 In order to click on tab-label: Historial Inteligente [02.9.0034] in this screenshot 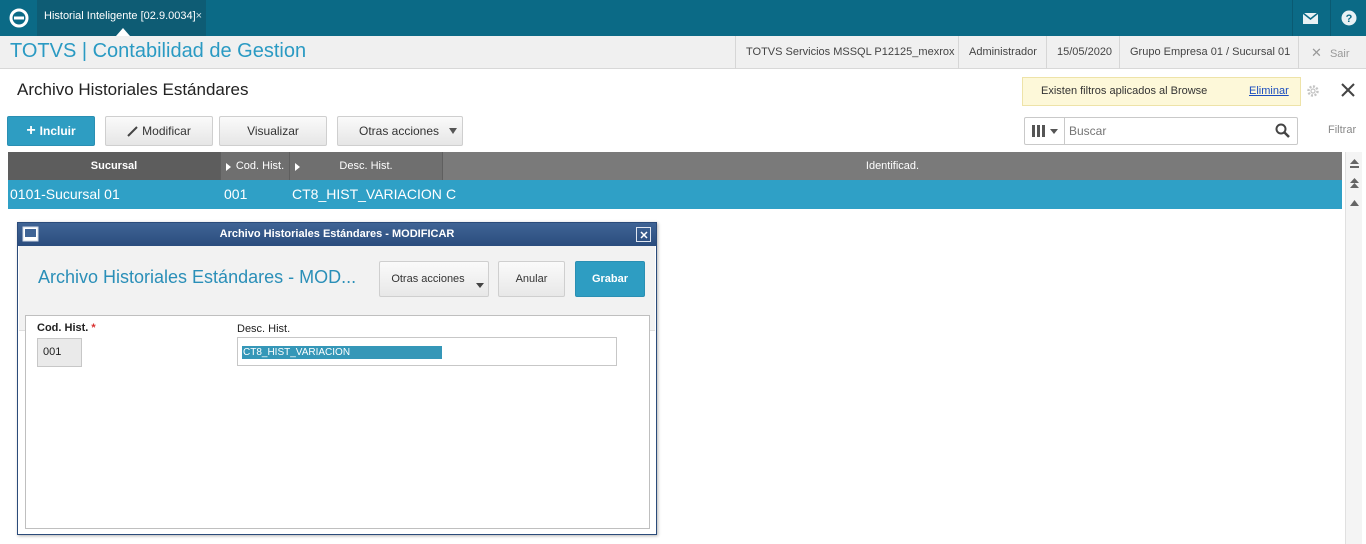, I will do `click(120, 16)`.